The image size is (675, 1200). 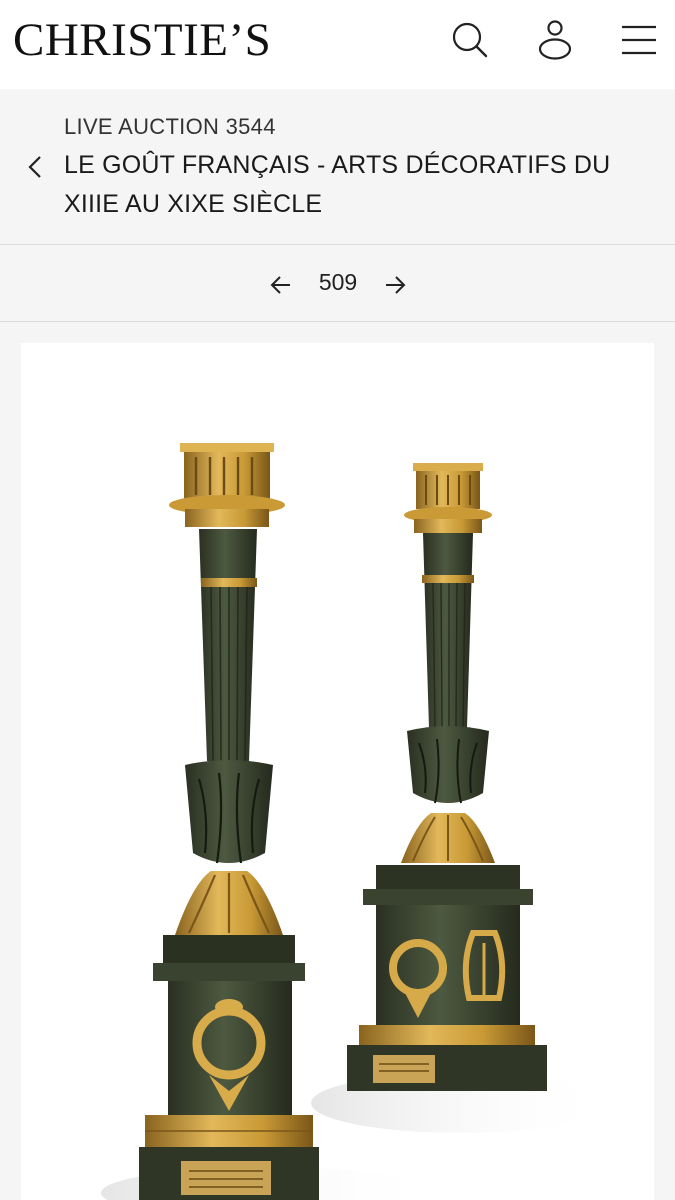 I want to click on next-lot-button, so click(x=395, y=285).